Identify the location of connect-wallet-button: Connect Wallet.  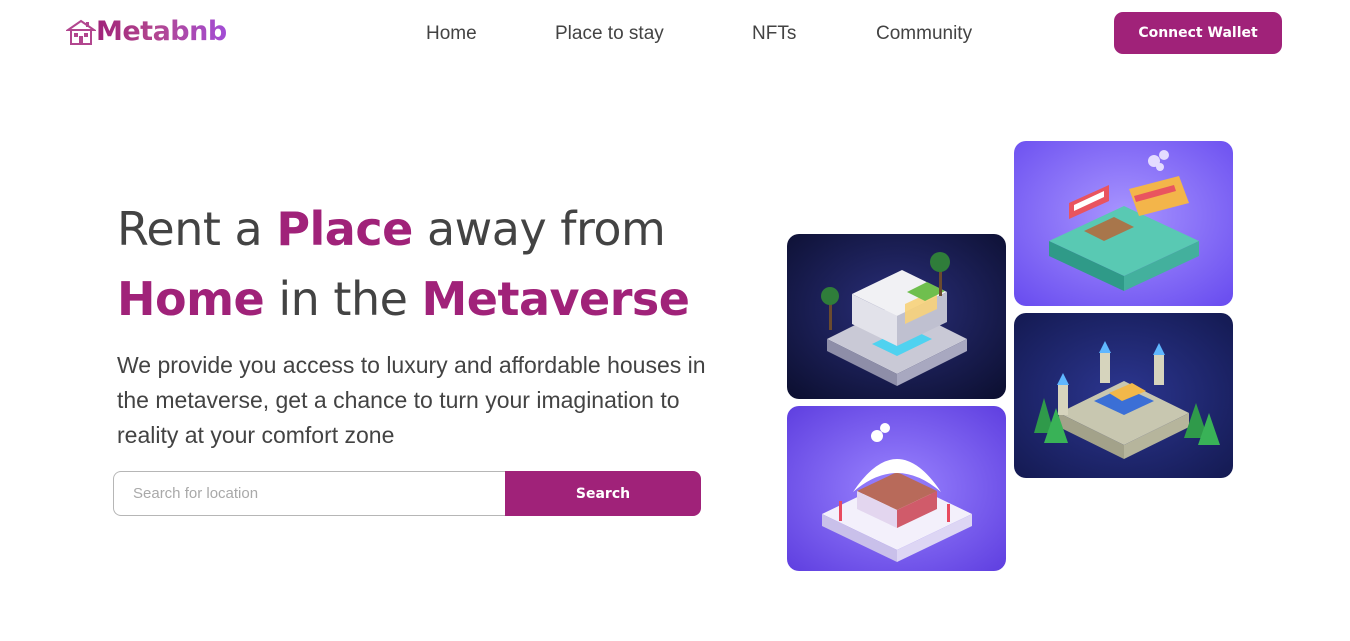
(1198, 33).